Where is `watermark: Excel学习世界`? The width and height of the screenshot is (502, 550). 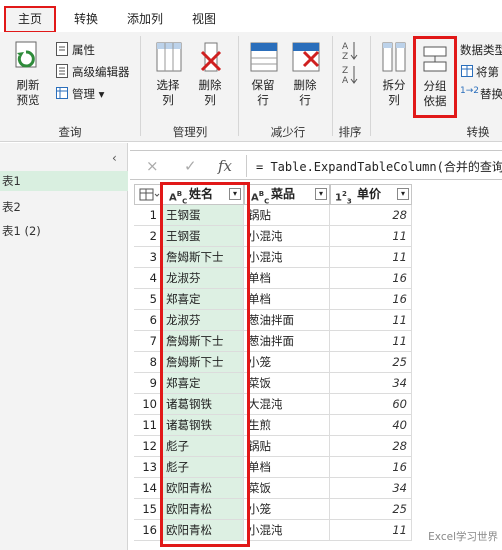
watermark: Excel学习世界 is located at coordinates (463, 537).